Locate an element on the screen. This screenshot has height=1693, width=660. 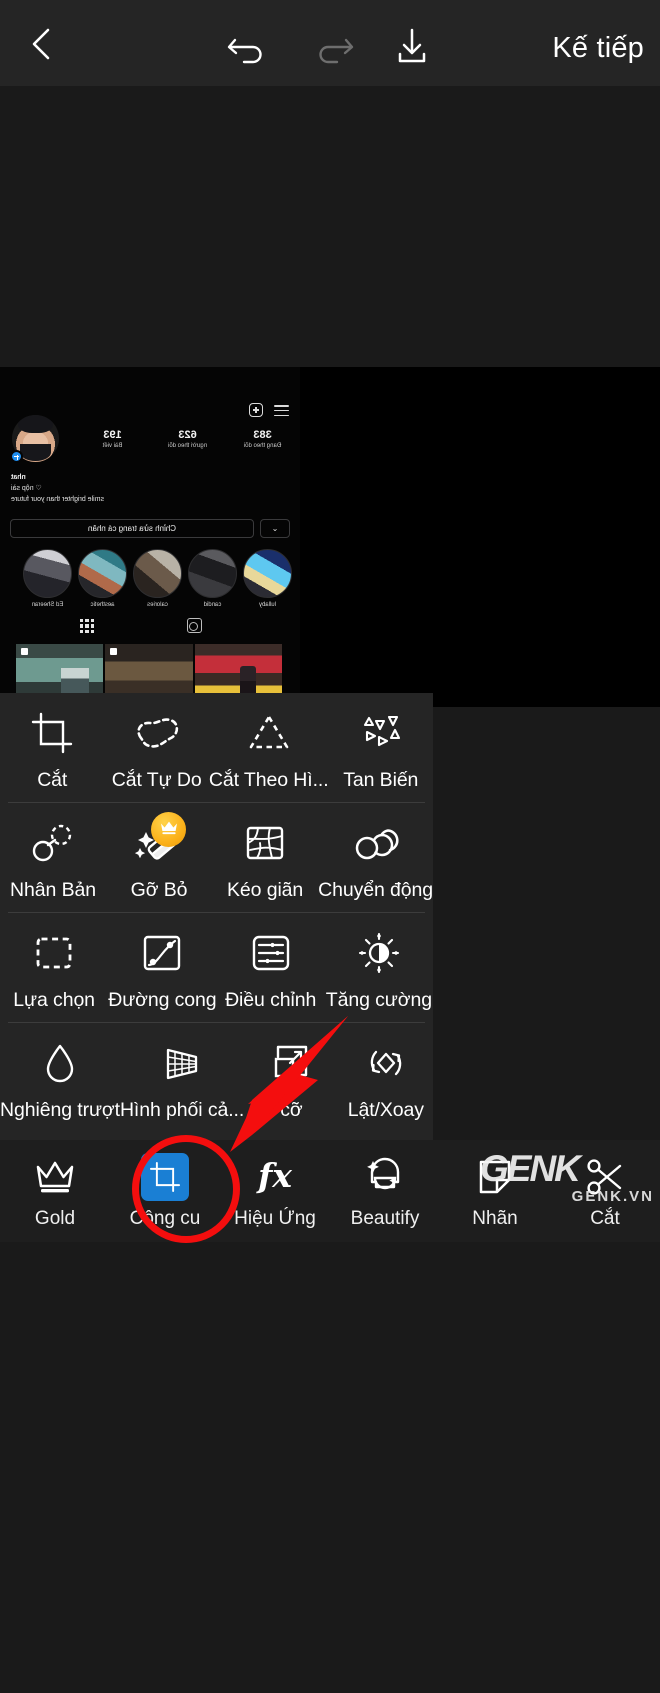
tool-label: Tăng cường is located at coordinates (378, 1000).